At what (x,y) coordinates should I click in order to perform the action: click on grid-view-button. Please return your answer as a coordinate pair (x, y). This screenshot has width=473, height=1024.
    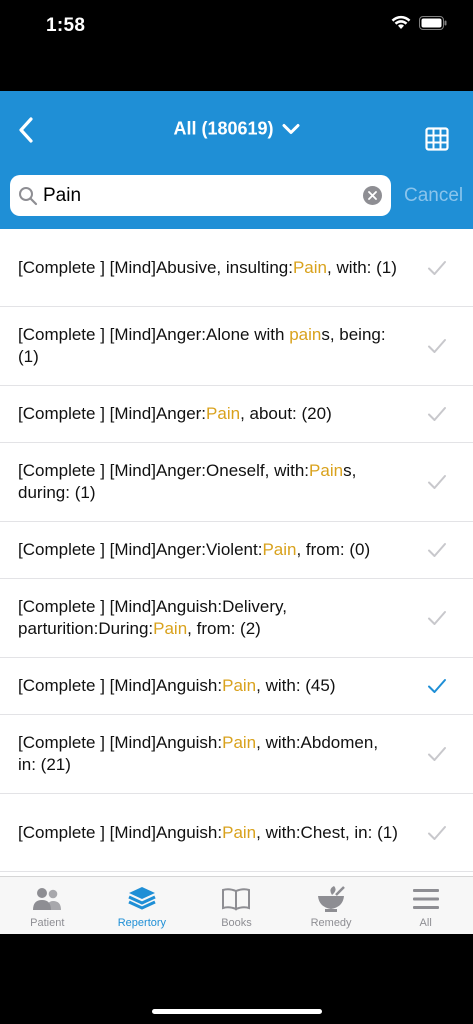
    Looking at the image, I should click on (437, 139).